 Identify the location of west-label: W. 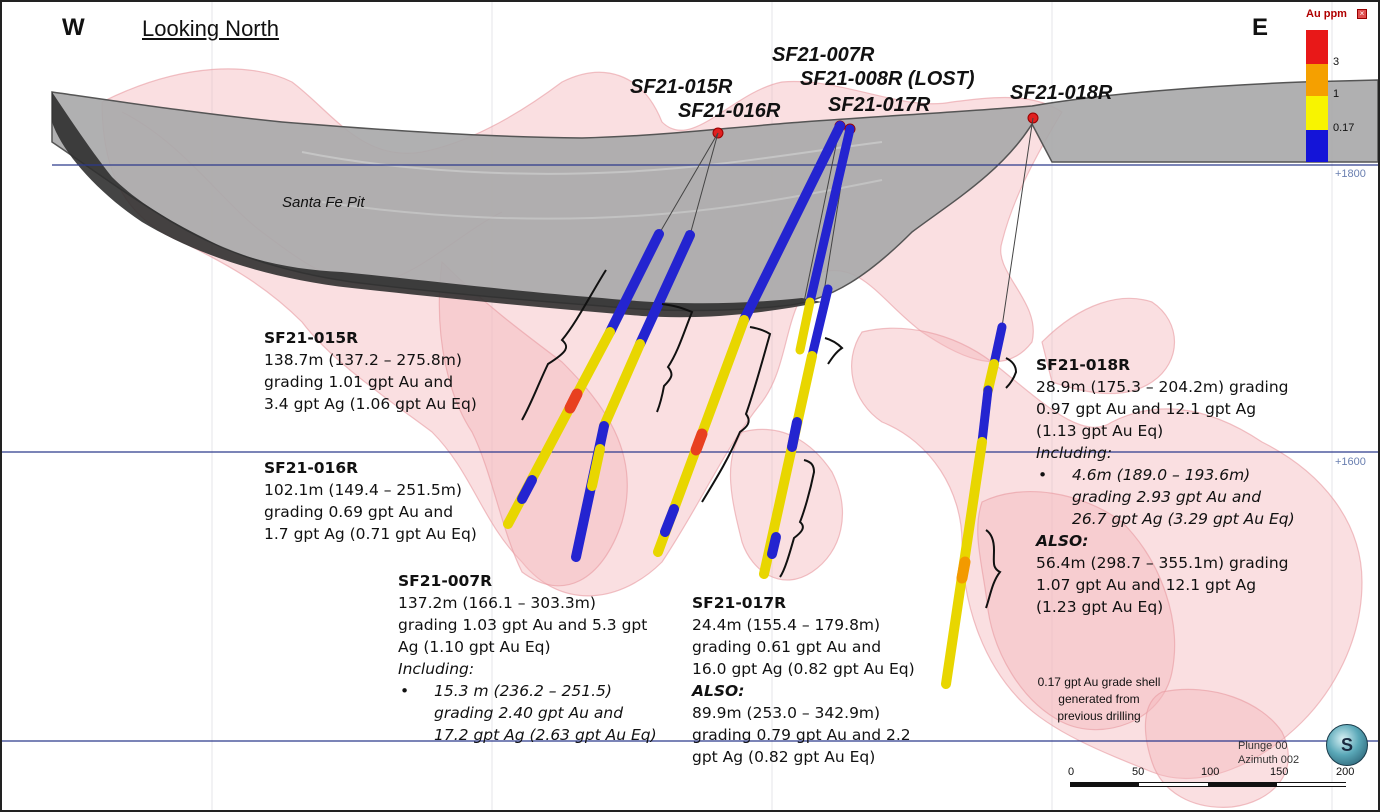
(73, 27).